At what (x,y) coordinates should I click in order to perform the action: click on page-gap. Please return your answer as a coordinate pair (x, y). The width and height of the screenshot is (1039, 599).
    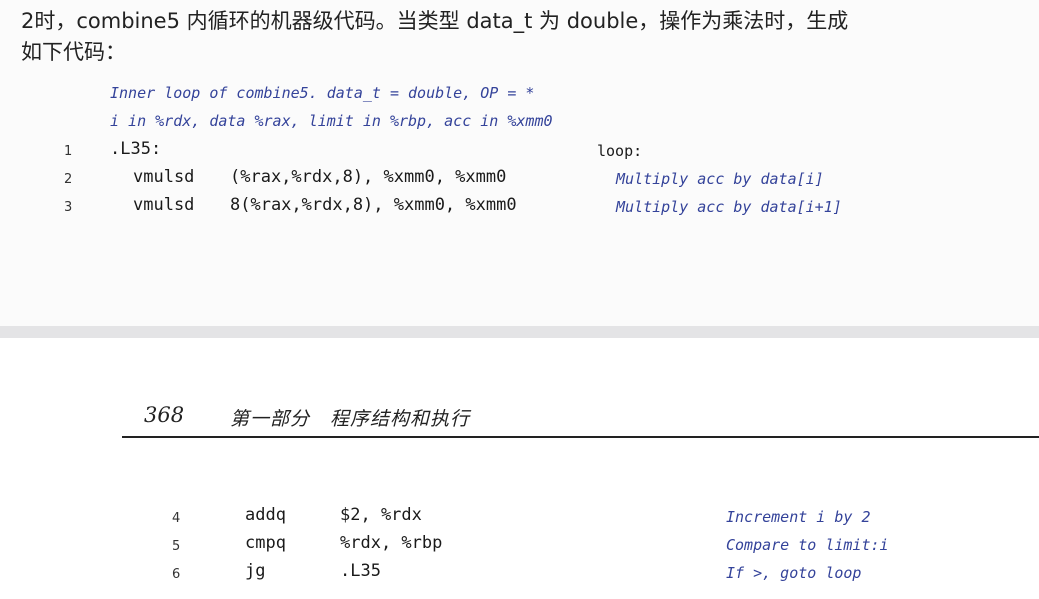
    Looking at the image, I should click on (519, 332).